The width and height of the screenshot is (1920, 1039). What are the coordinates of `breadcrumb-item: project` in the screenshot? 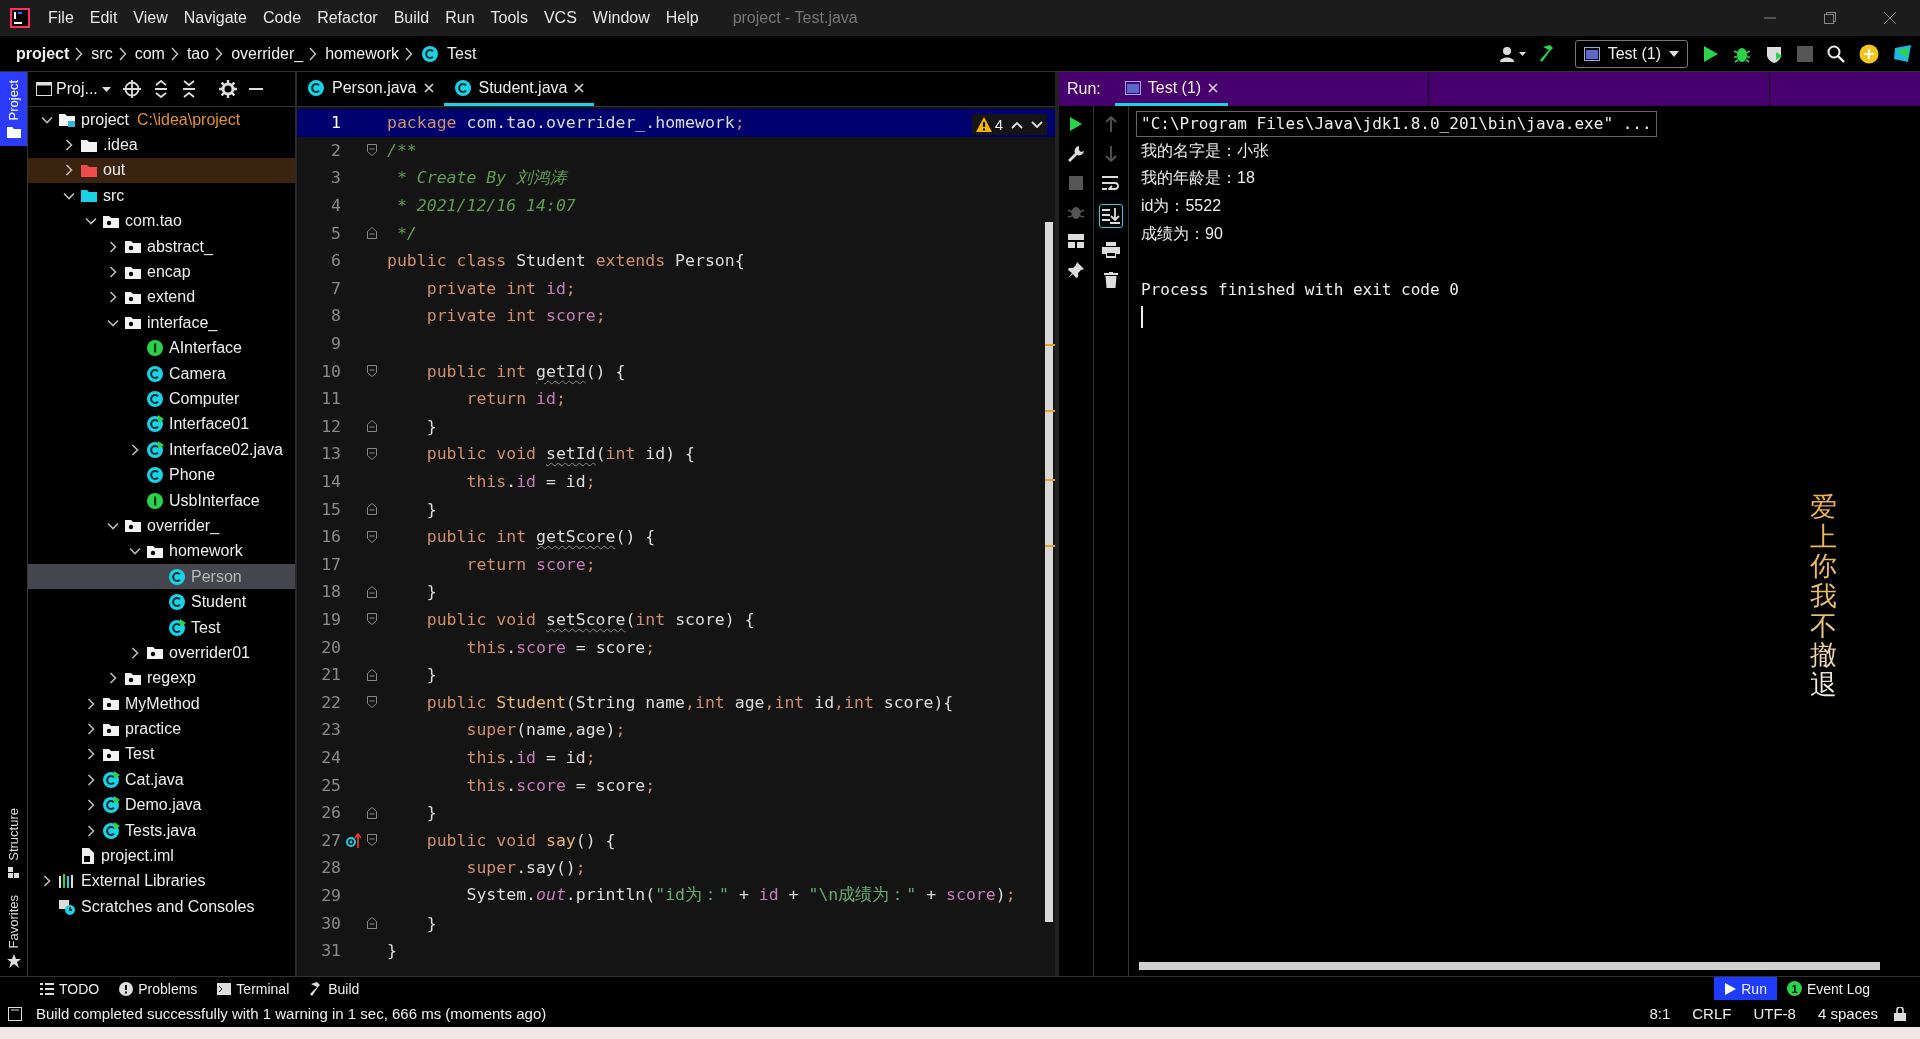 It's located at (43, 53).